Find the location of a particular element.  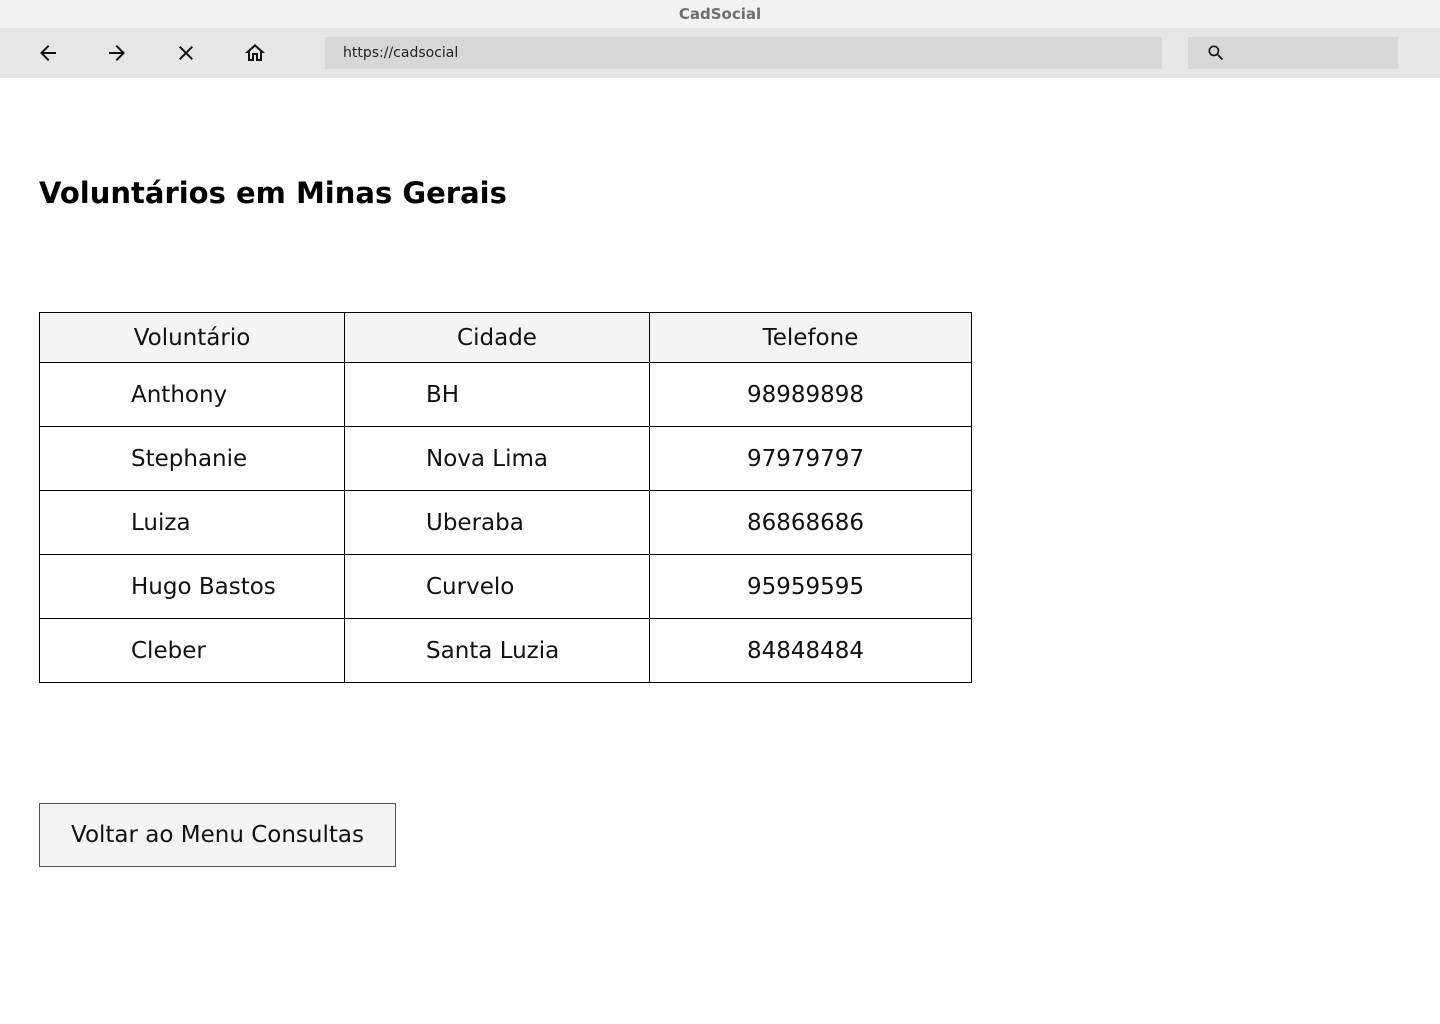

home-button is located at coordinates (255, 53).